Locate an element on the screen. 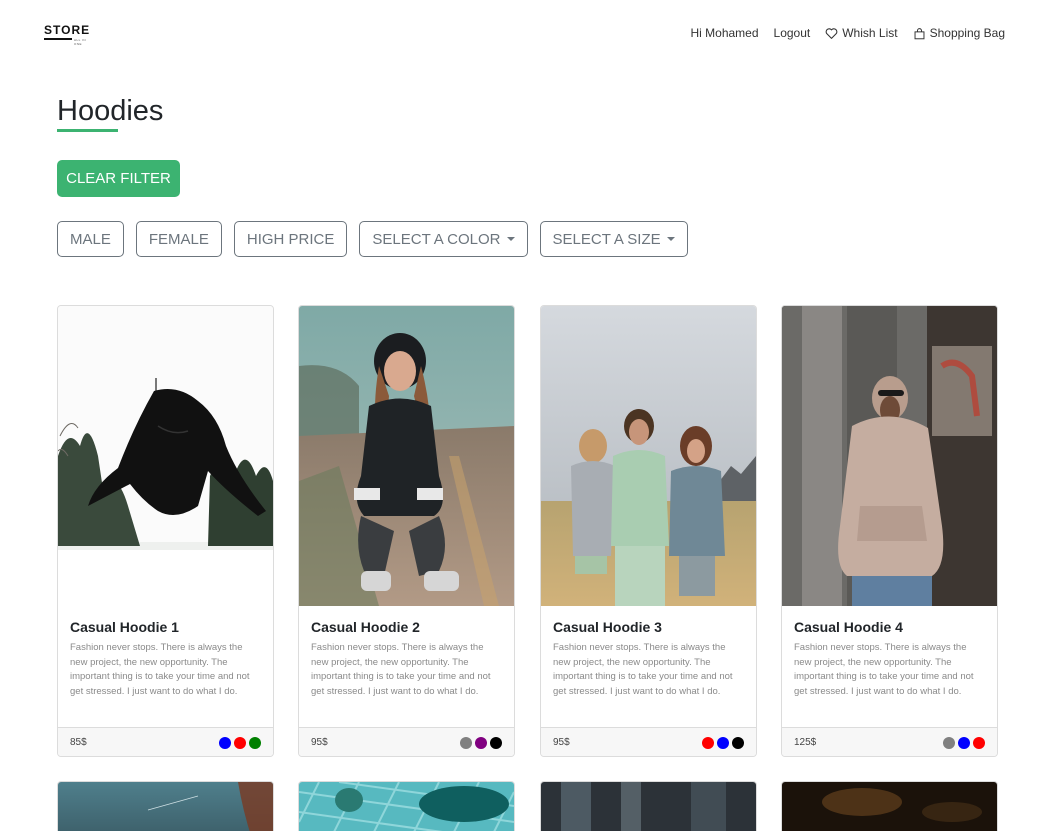 The image size is (1055, 831). filter-label: HIGH PRICE is located at coordinates (290, 239).